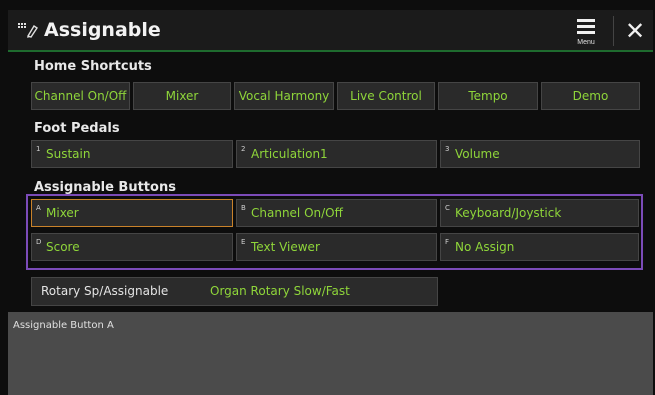 This screenshot has width=655, height=395. What do you see at coordinates (289, 154) in the screenshot?
I see `foot-pedal-2-value: Articulation1` at bounding box center [289, 154].